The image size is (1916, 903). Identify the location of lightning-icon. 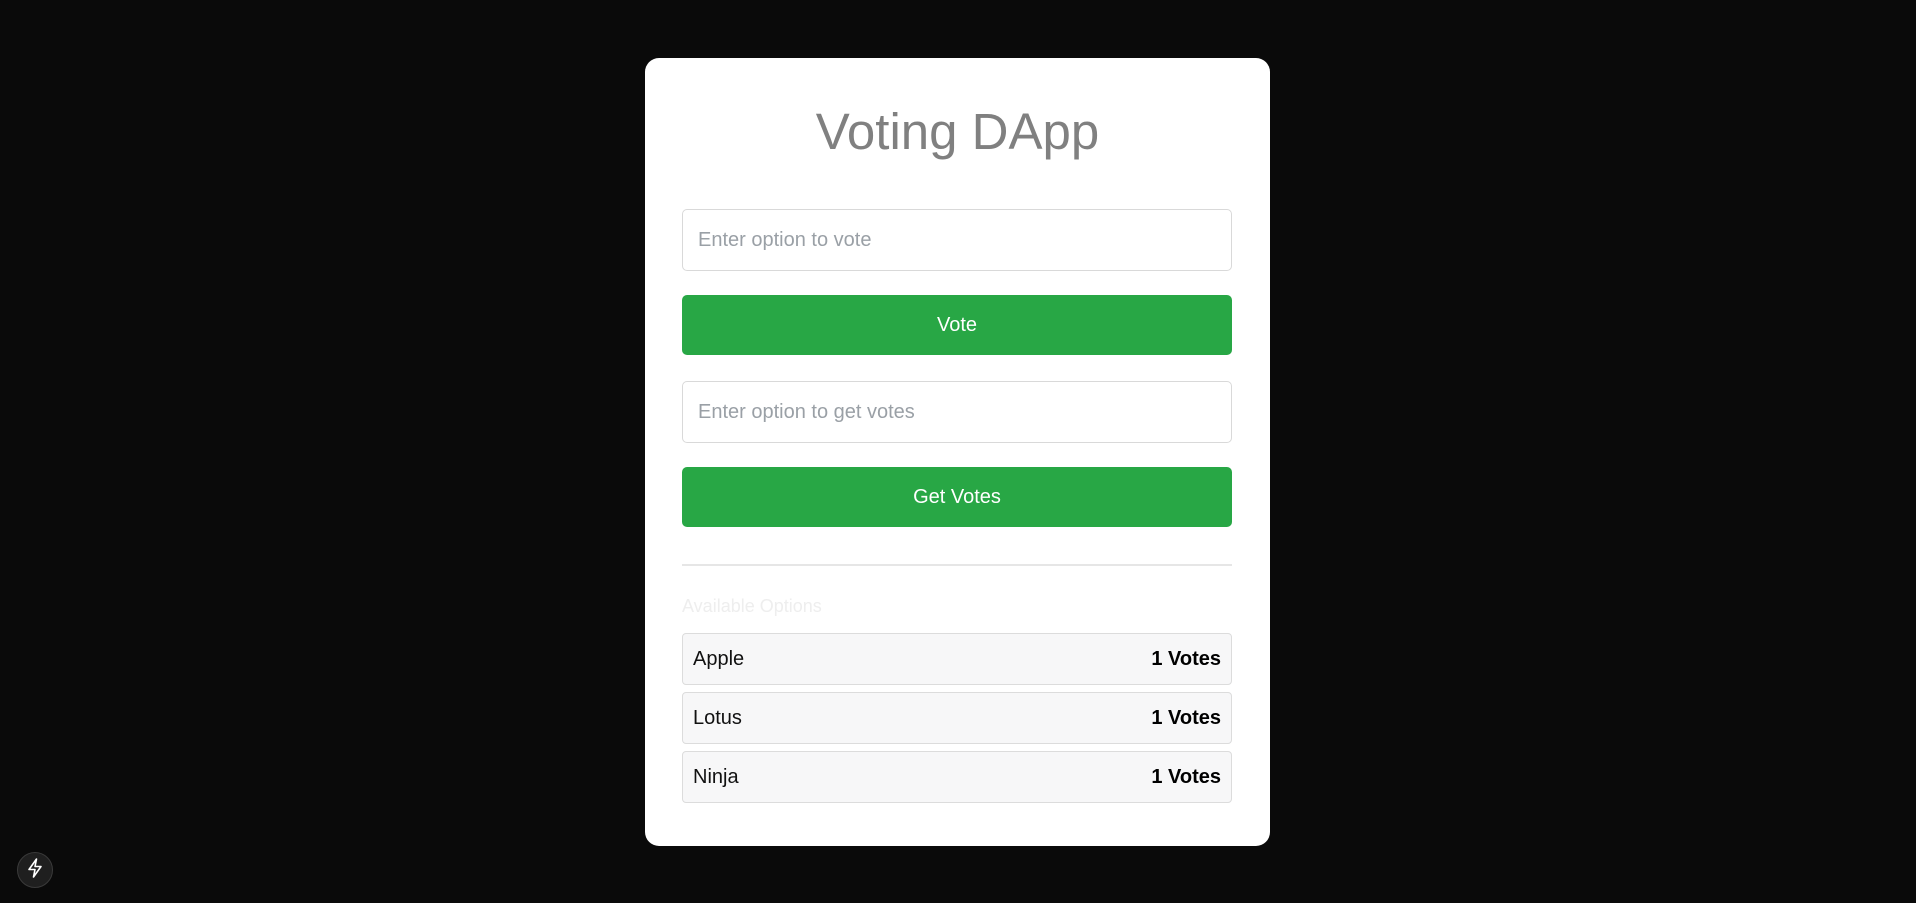
(35, 870).